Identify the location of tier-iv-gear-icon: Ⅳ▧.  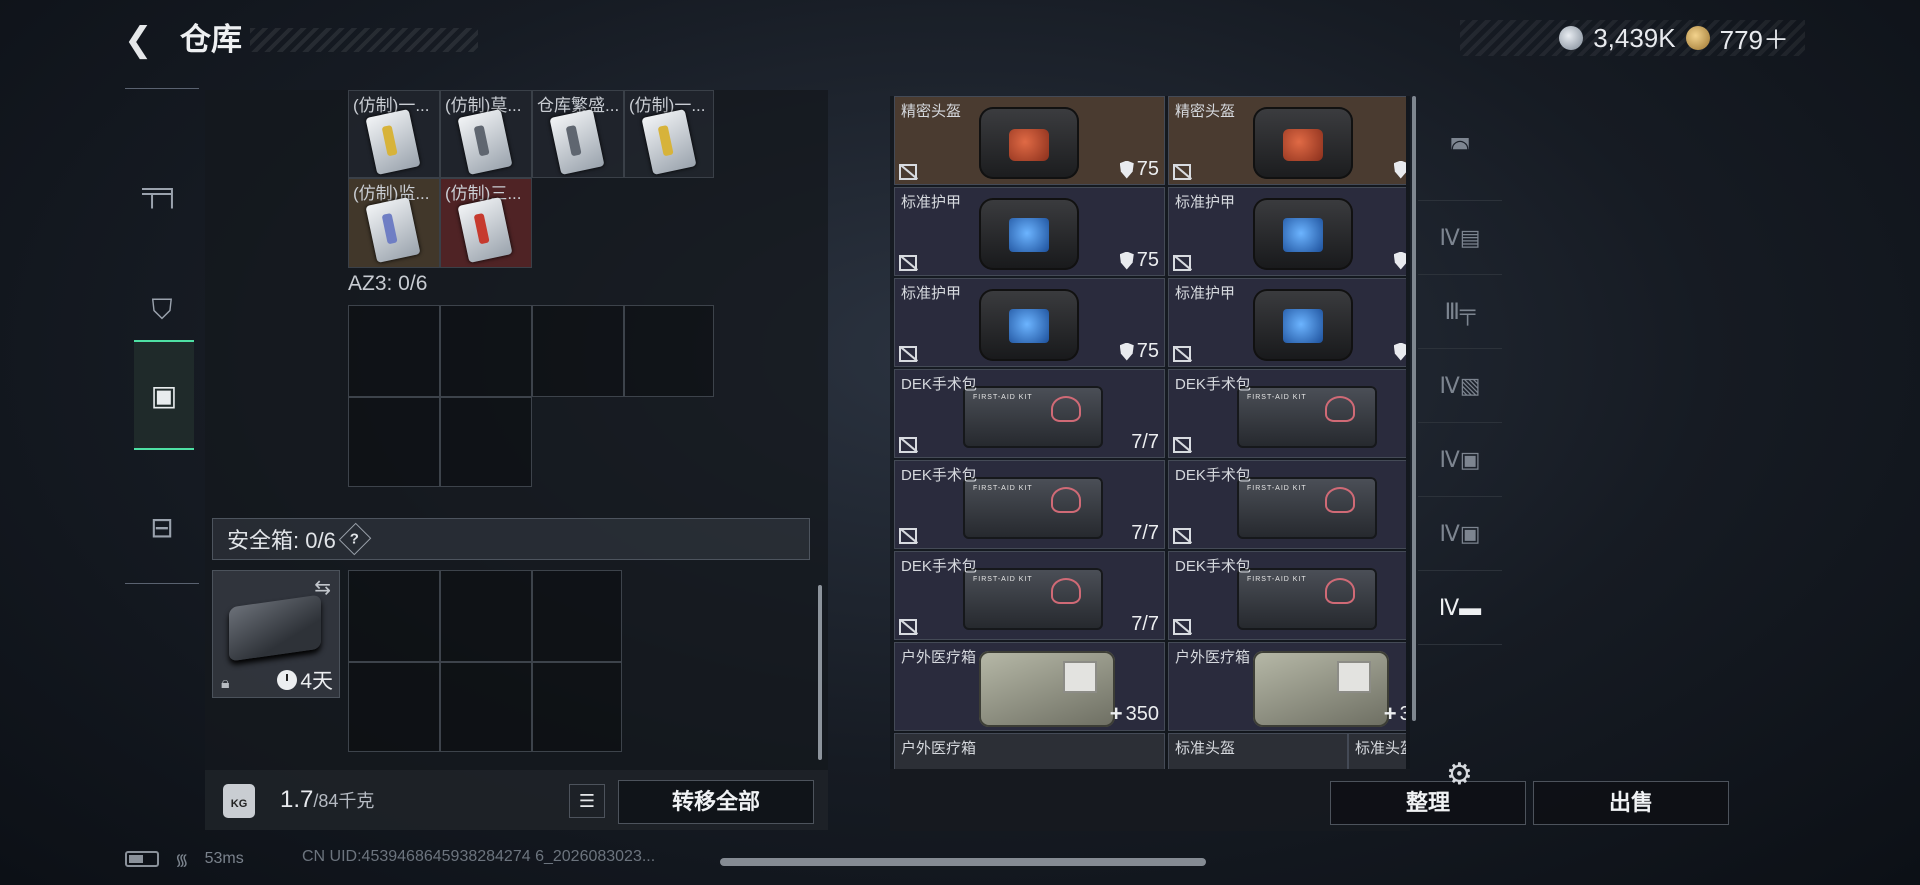
(1460, 386).